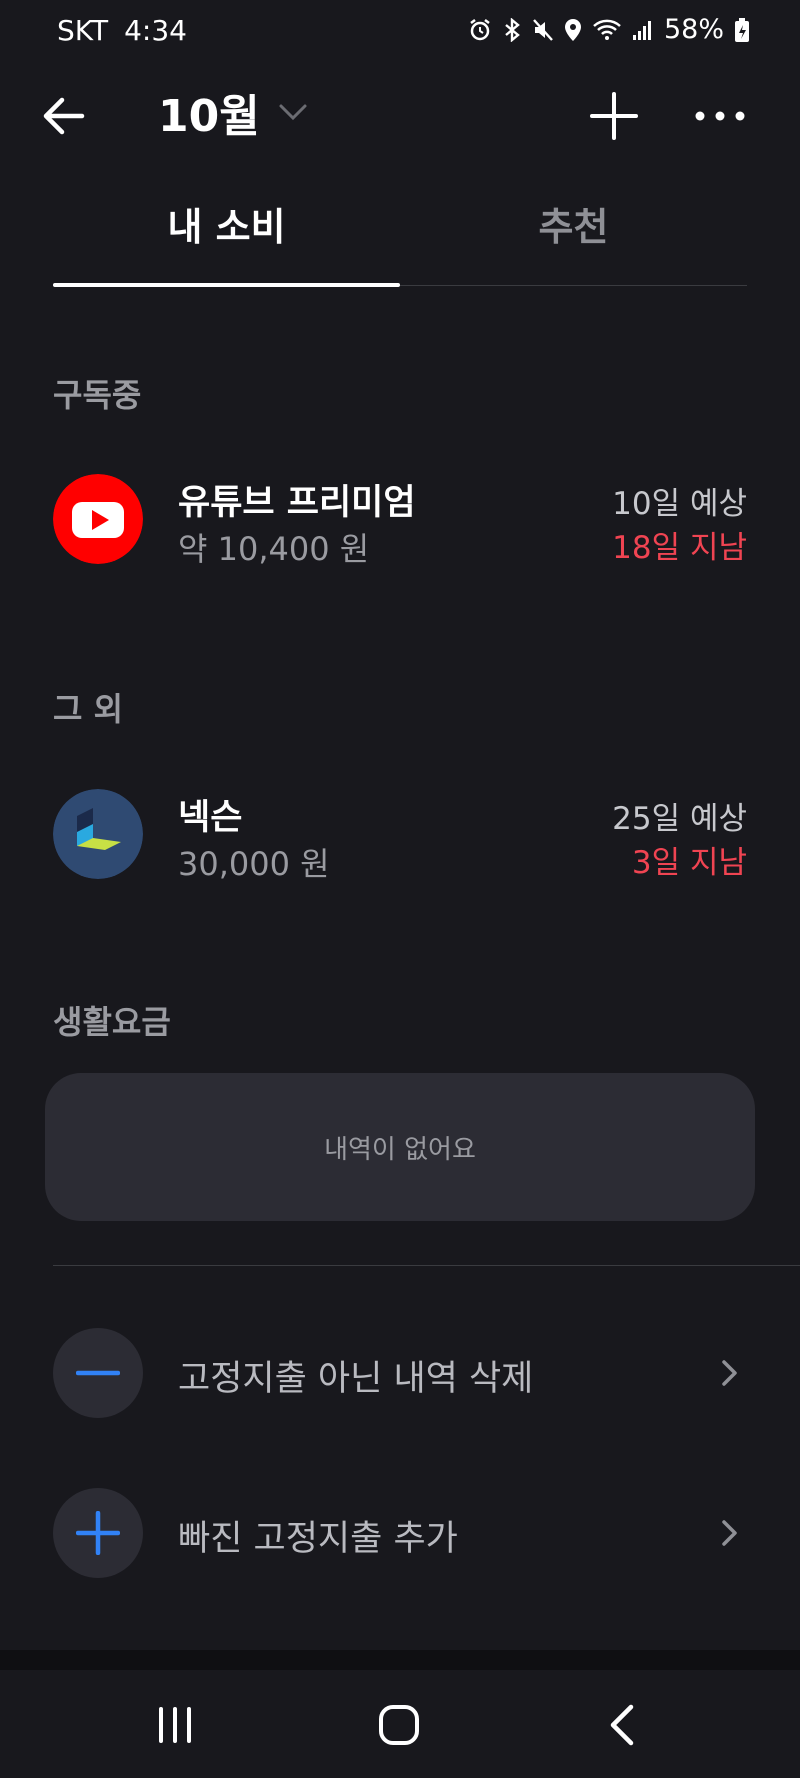 Image resolution: width=800 pixels, height=1778 pixels. Describe the element at coordinates (98, 1373) in the screenshot. I see `minus-icon` at that location.